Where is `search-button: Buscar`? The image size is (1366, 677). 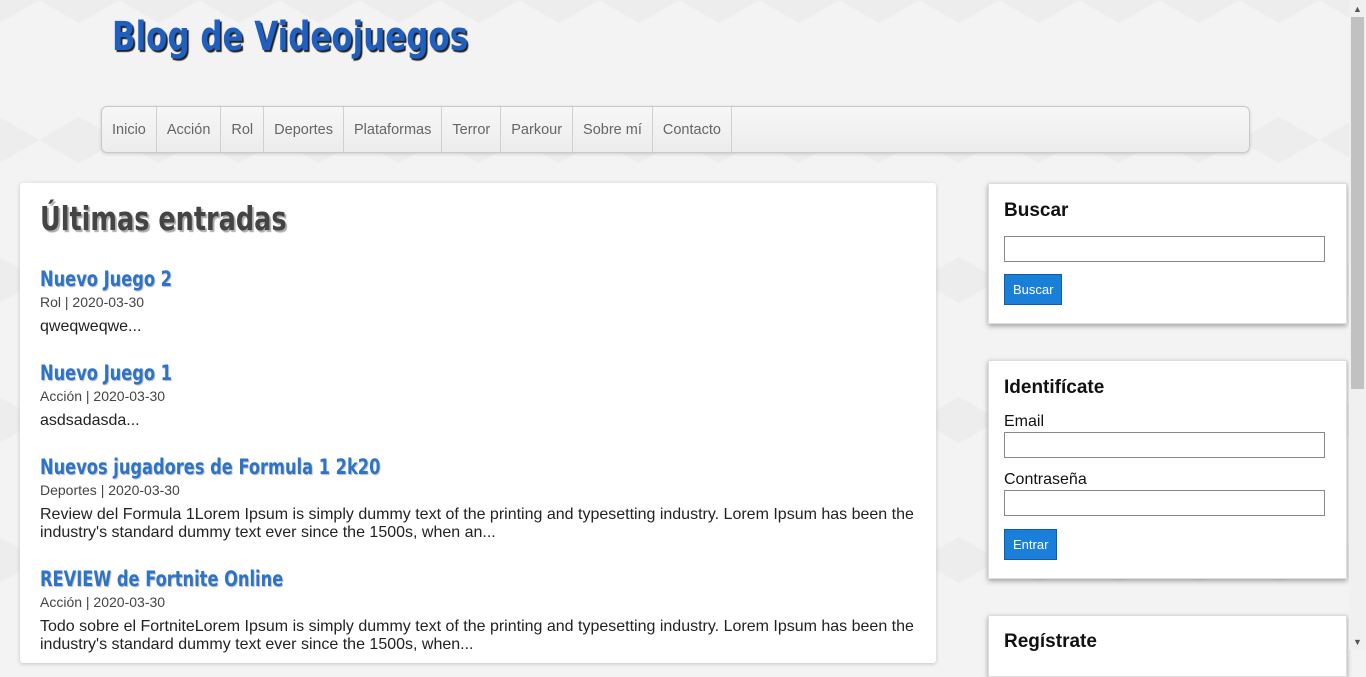
search-button: Buscar is located at coordinates (1033, 289).